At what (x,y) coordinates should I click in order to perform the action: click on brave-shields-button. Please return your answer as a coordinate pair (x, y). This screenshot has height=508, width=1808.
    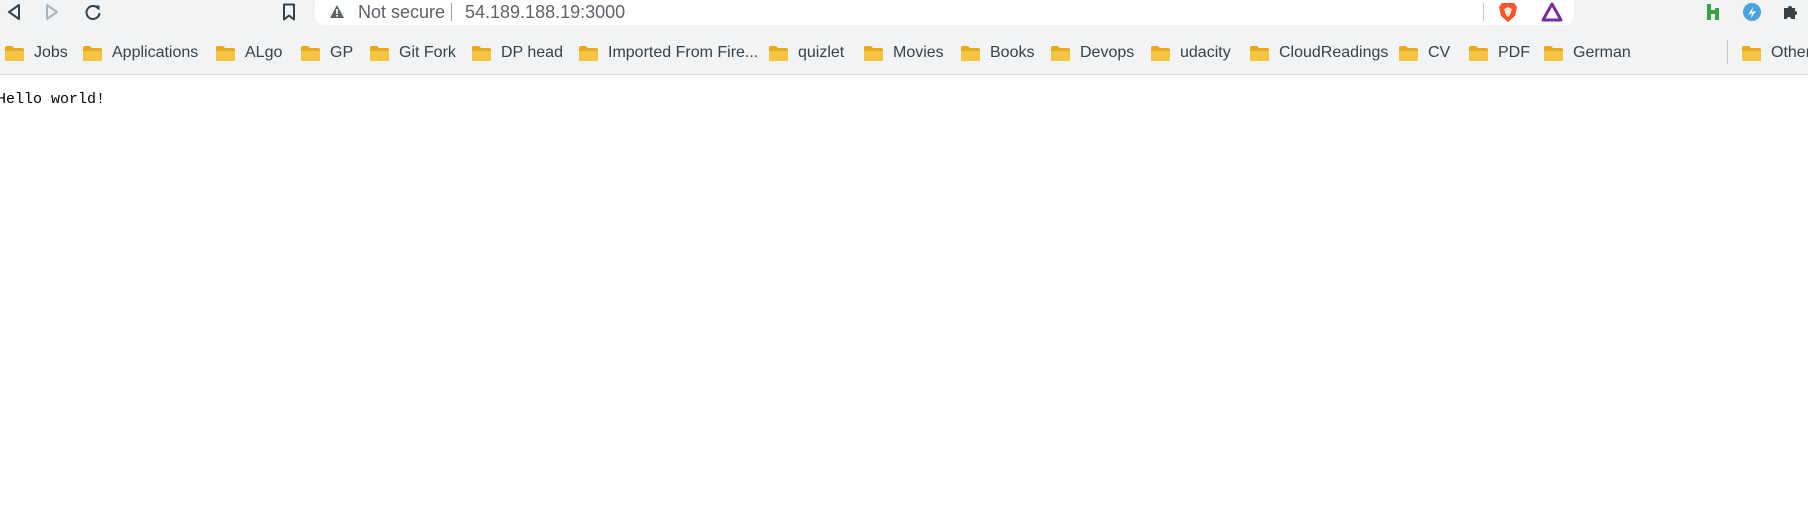
    Looking at the image, I should click on (1508, 12).